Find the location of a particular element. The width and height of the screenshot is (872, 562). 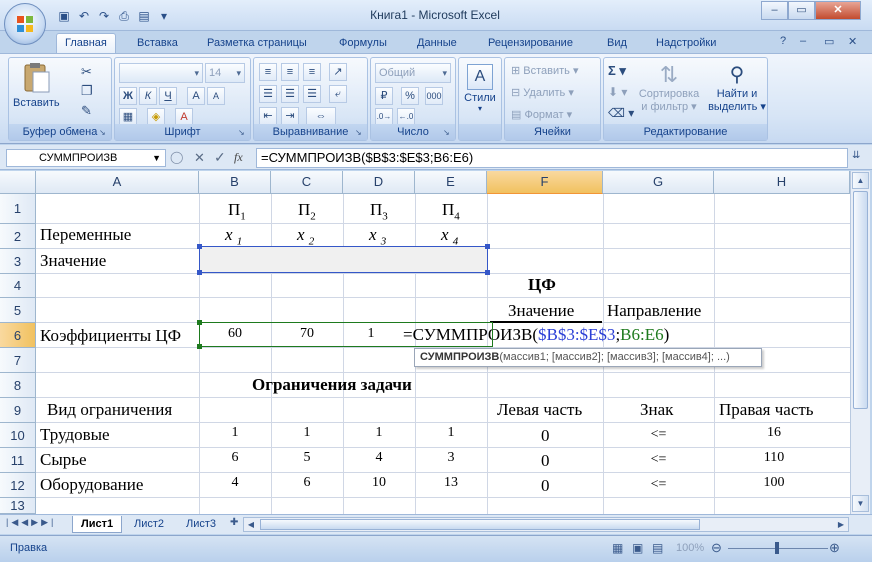

tab-page-layout: Разметка страницы is located at coordinates (257, 44).